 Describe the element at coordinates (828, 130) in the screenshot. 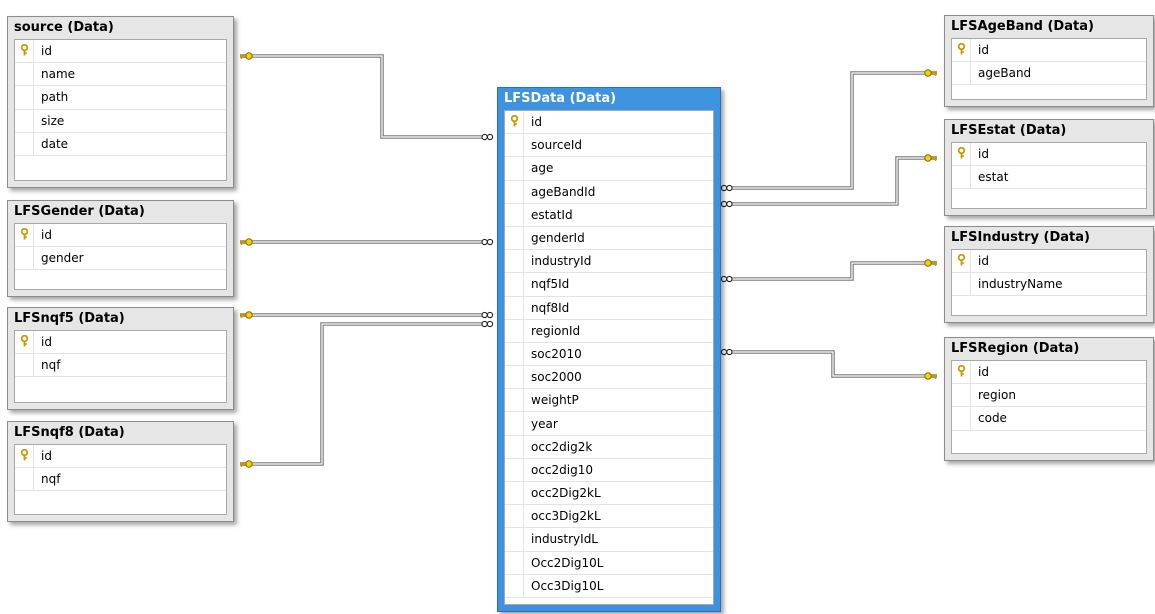

I see `relationship-lfsageband` at that location.